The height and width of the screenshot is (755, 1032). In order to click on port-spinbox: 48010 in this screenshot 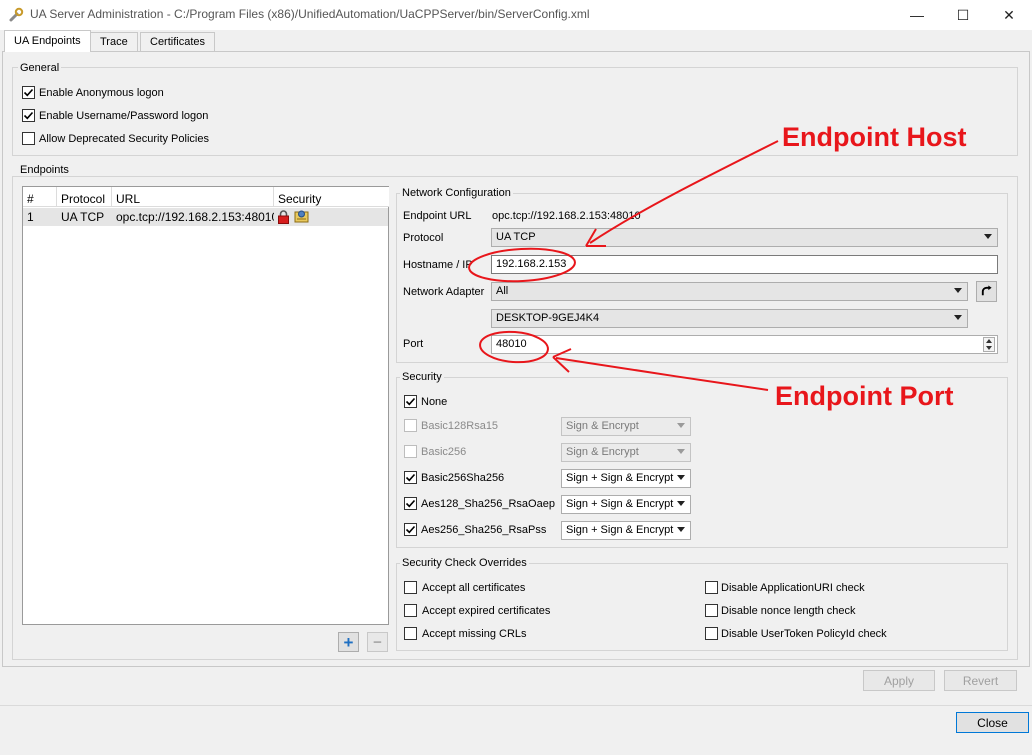, I will do `click(744, 344)`.